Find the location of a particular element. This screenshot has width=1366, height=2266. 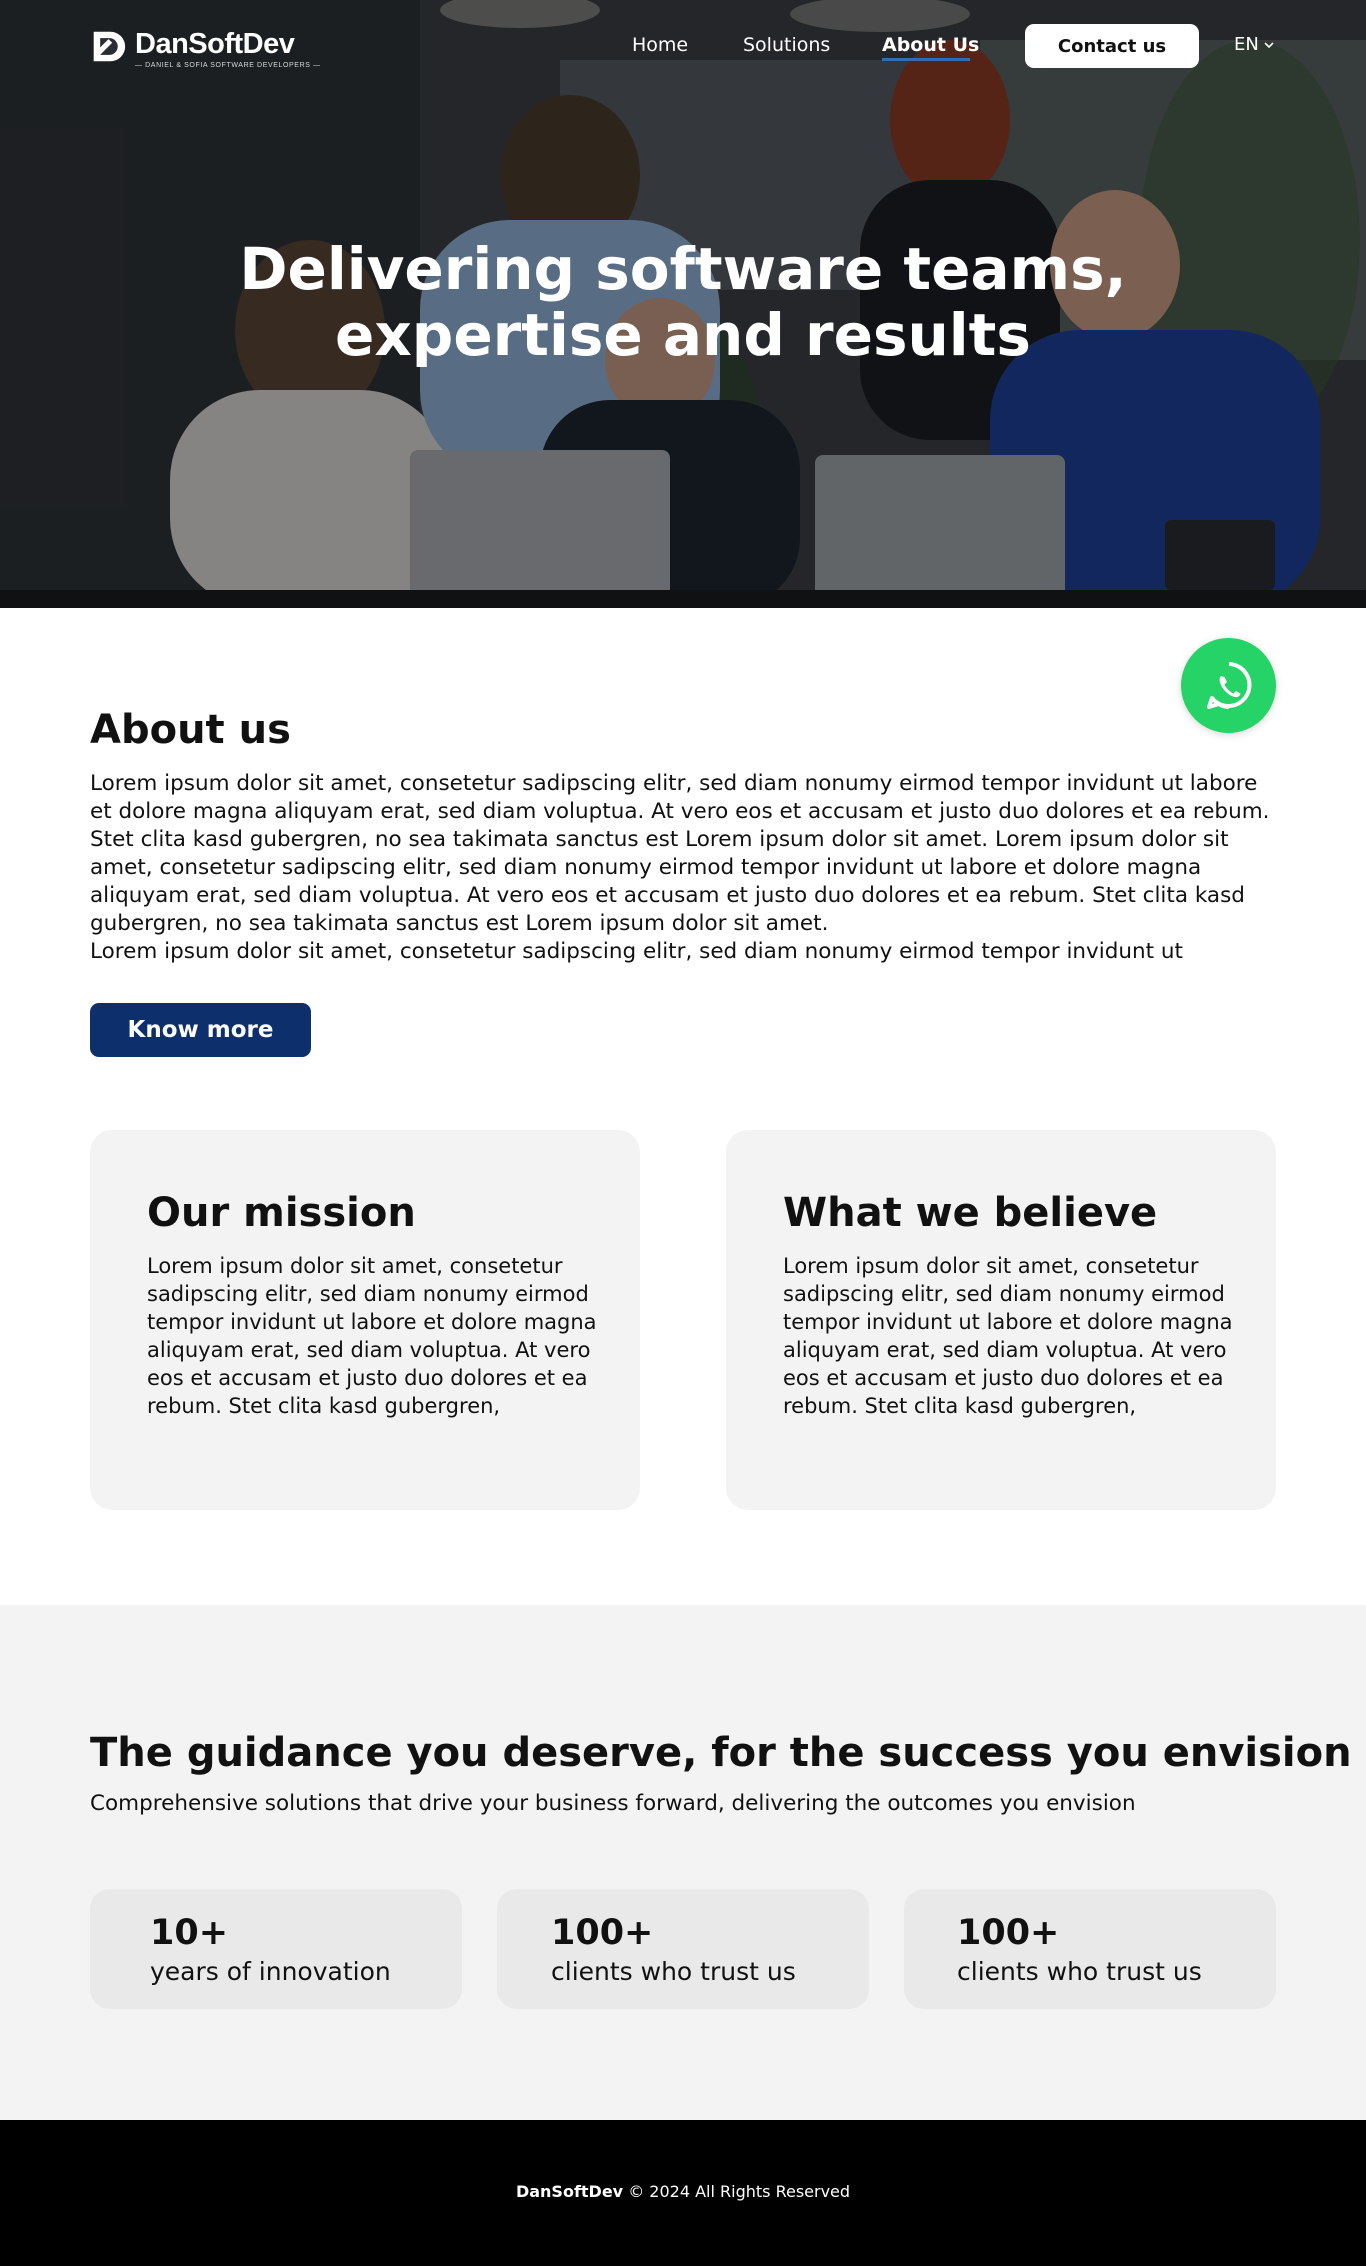

mission-title: Our mission is located at coordinates (281, 1213).